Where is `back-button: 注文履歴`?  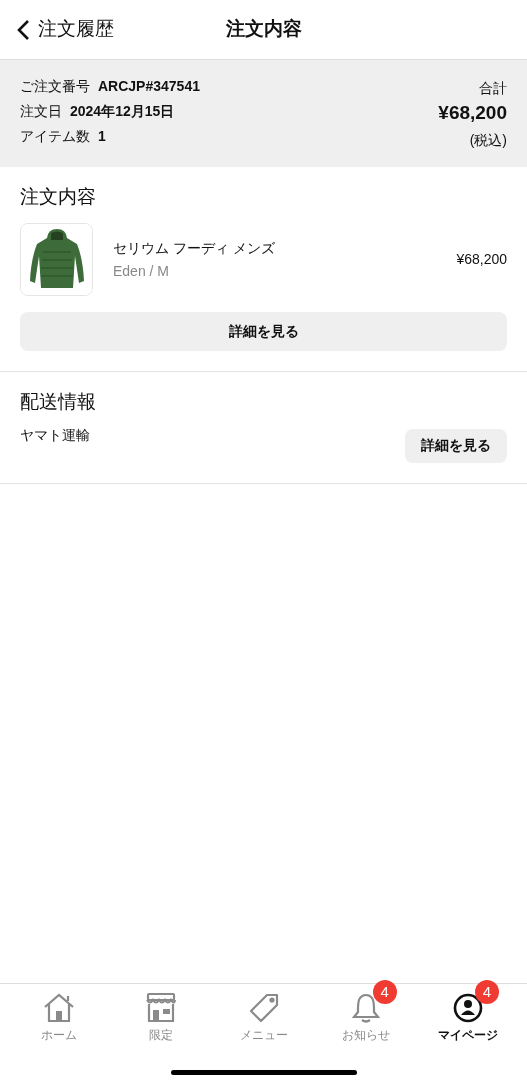
back-button: 注文履歴 is located at coordinates (57, 29).